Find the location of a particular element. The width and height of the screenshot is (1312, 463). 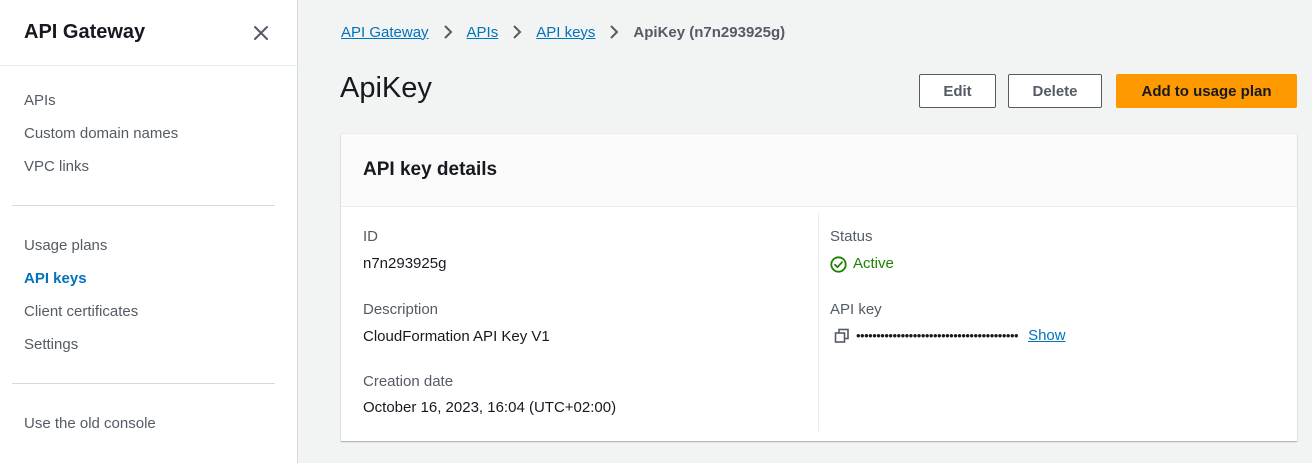

close-sidebar-button is located at coordinates (261, 33).